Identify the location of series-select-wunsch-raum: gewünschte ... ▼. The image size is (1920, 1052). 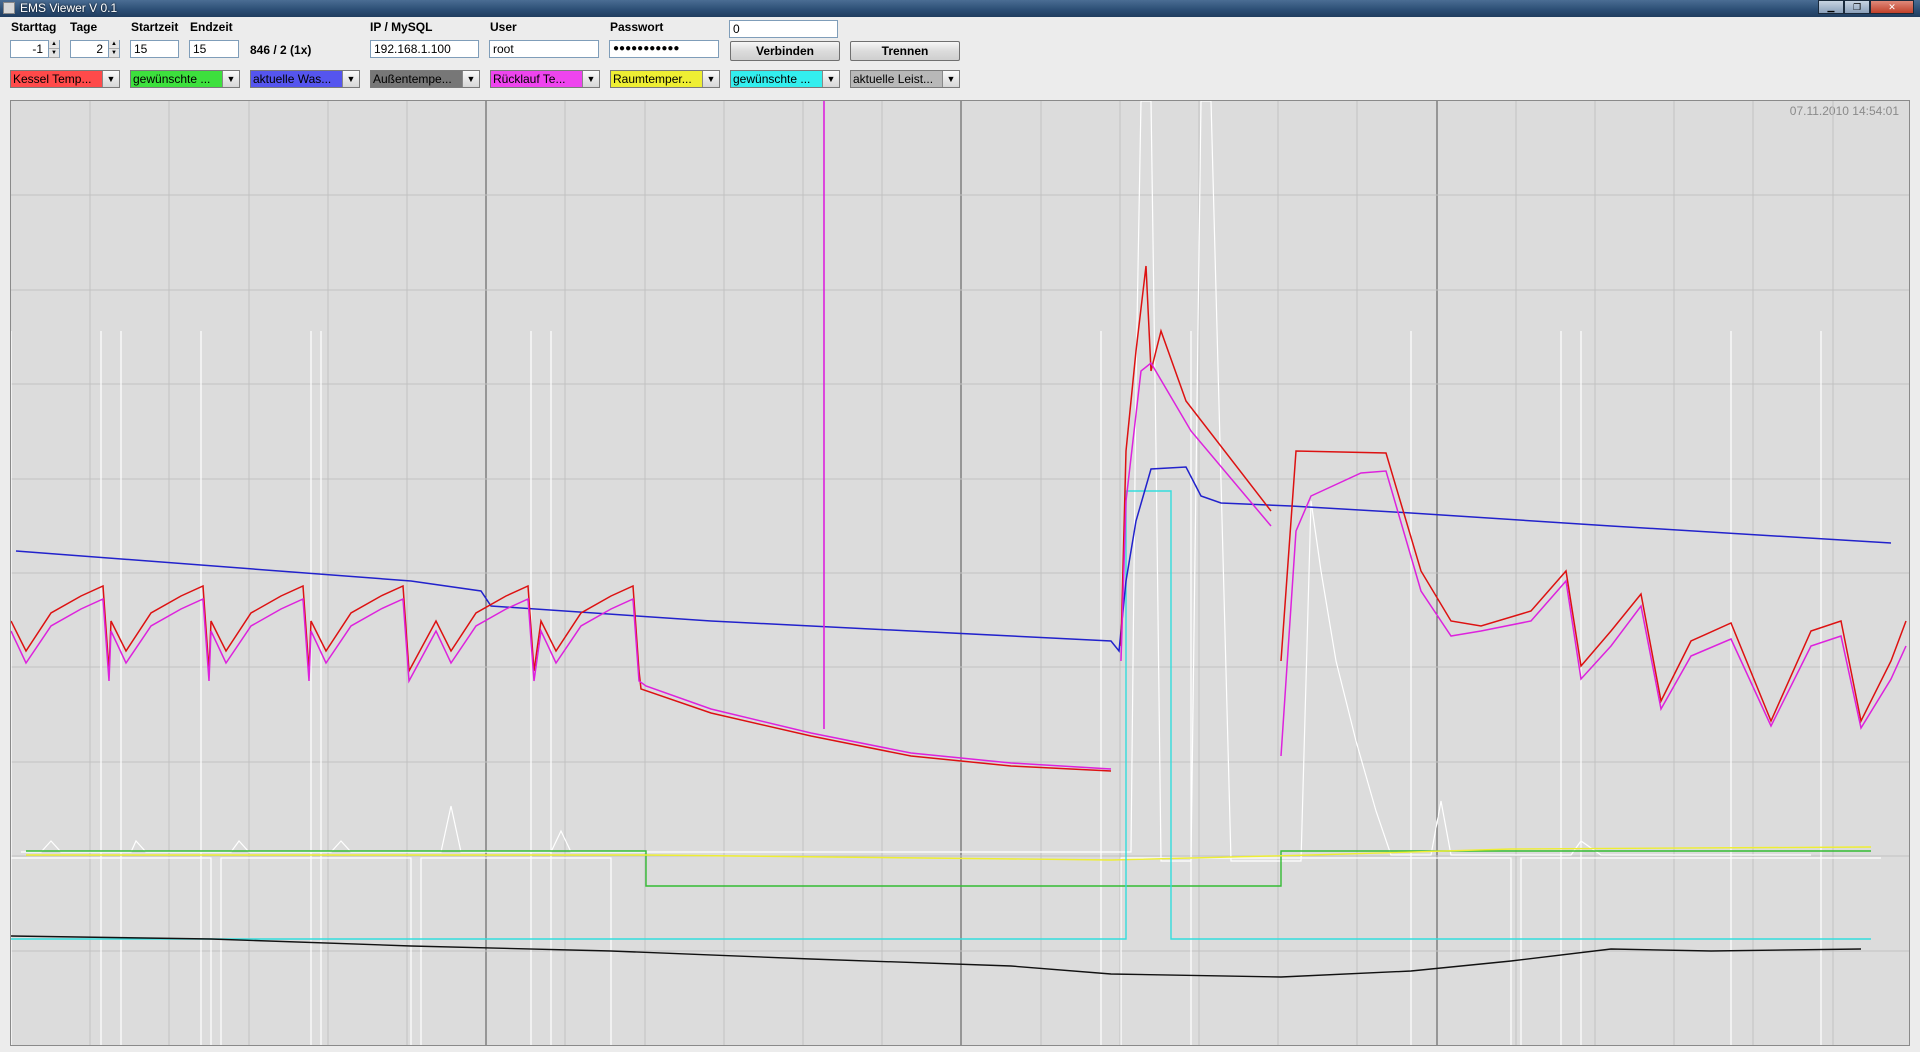
(785, 79).